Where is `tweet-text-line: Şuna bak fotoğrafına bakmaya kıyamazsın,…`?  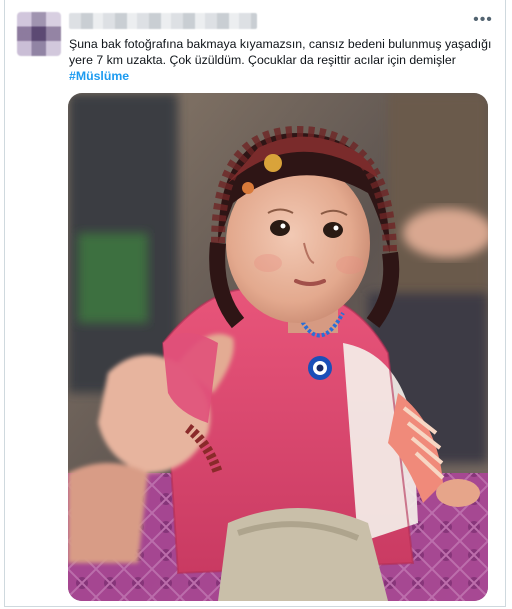
tweet-text-line: Şuna bak fotoğrafına bakmaya kıyamazsın,… is located at coordinates (280, 44).